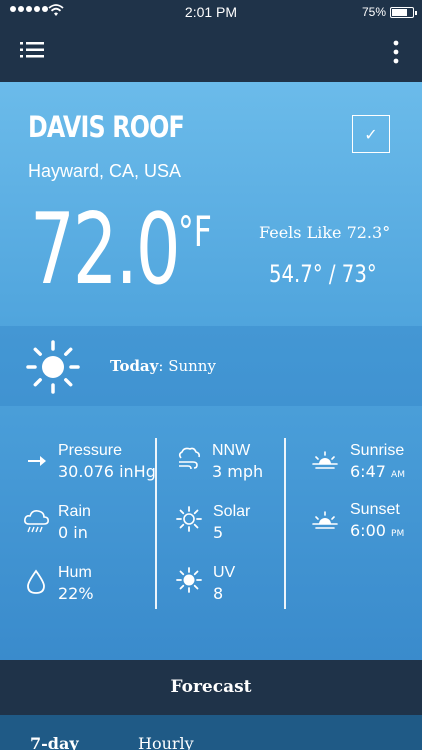 The image size is (422, 750). Describe the element at coordinates (211, 732) in the screenshot. I see `forecast-tabs: 7-day Hourly` at that location.